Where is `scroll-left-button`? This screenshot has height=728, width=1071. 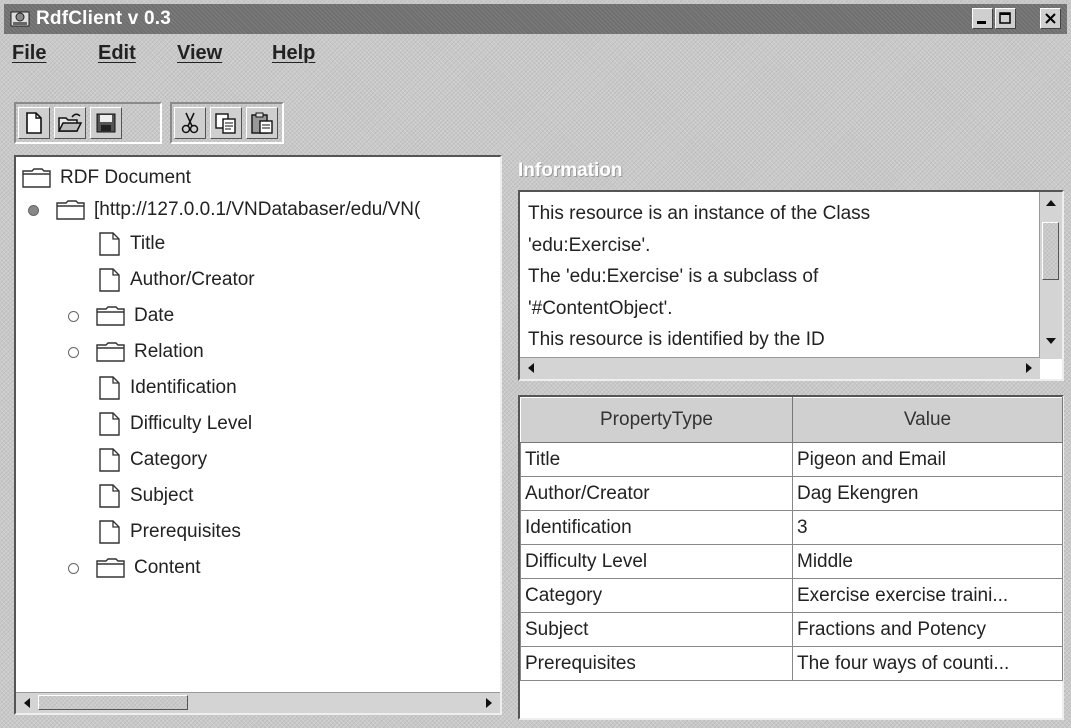
scroll-left-button is located at coordinates (27, 702).